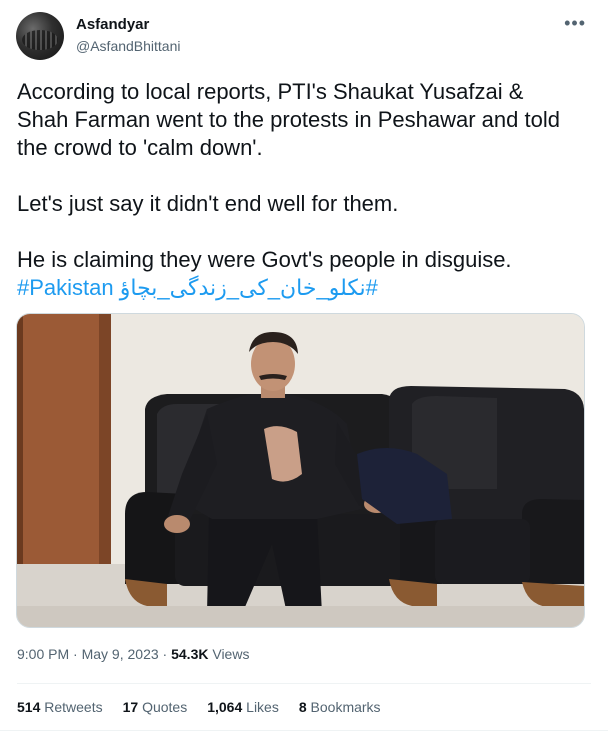 The height and width of the screenshot is (731, 608). What do you see at coordinates (190, 654) in the screenshot?
I see `views-count: 54.3K` at bounding box center [190, 654].